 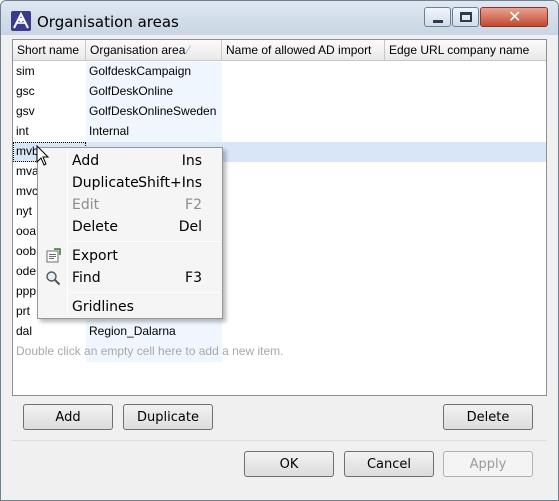 What do you see at coordinates (279, 18) in the screenshot?
I see `title-bar: Organisation areas ✕` at bounding box center [279, 18].